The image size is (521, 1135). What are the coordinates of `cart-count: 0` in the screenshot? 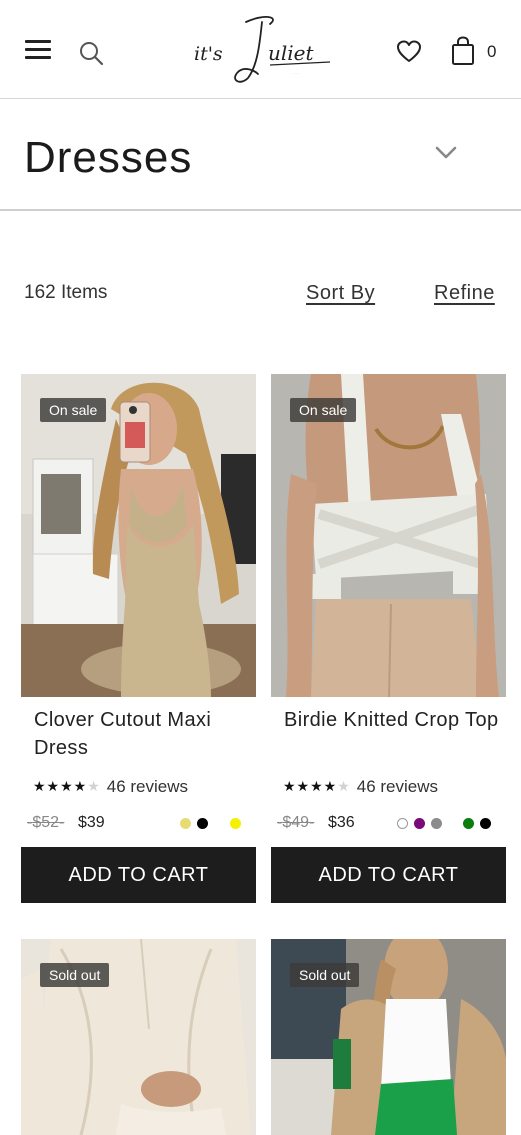 It's located at (491, 52).